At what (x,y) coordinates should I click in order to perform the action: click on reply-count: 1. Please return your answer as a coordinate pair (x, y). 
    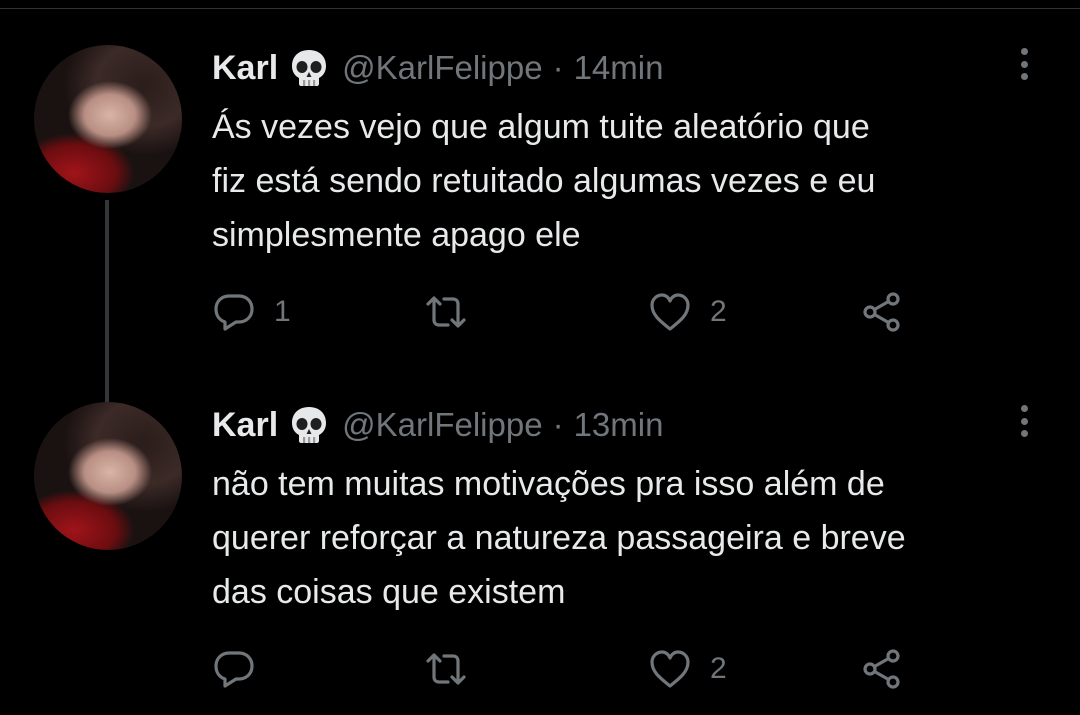
    Looking at the image, I should click on (282, 311).